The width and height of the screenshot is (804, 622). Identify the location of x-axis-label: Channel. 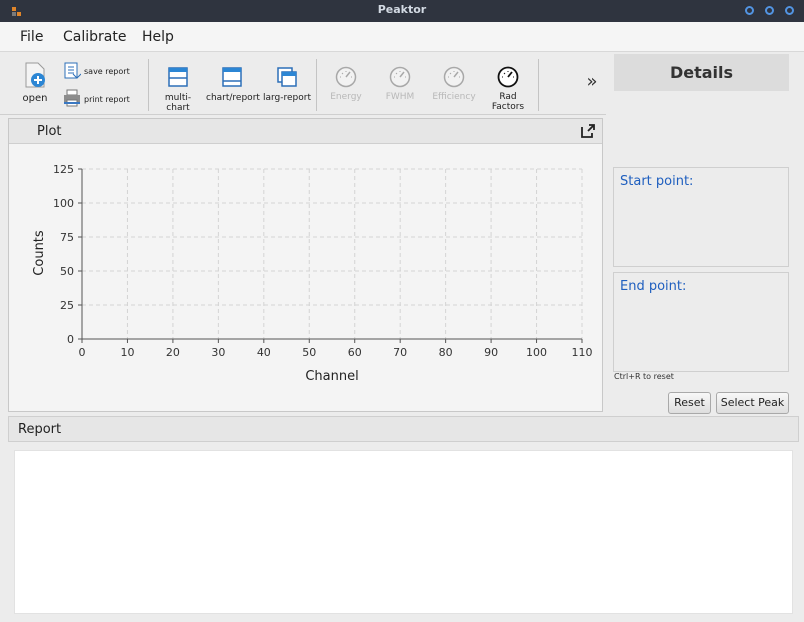
(331, 376).